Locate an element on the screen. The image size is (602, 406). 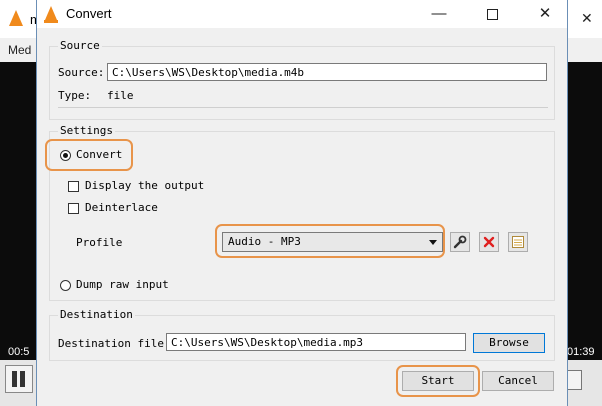
display-output-label: Display the output is located at coordinates (144, 185).